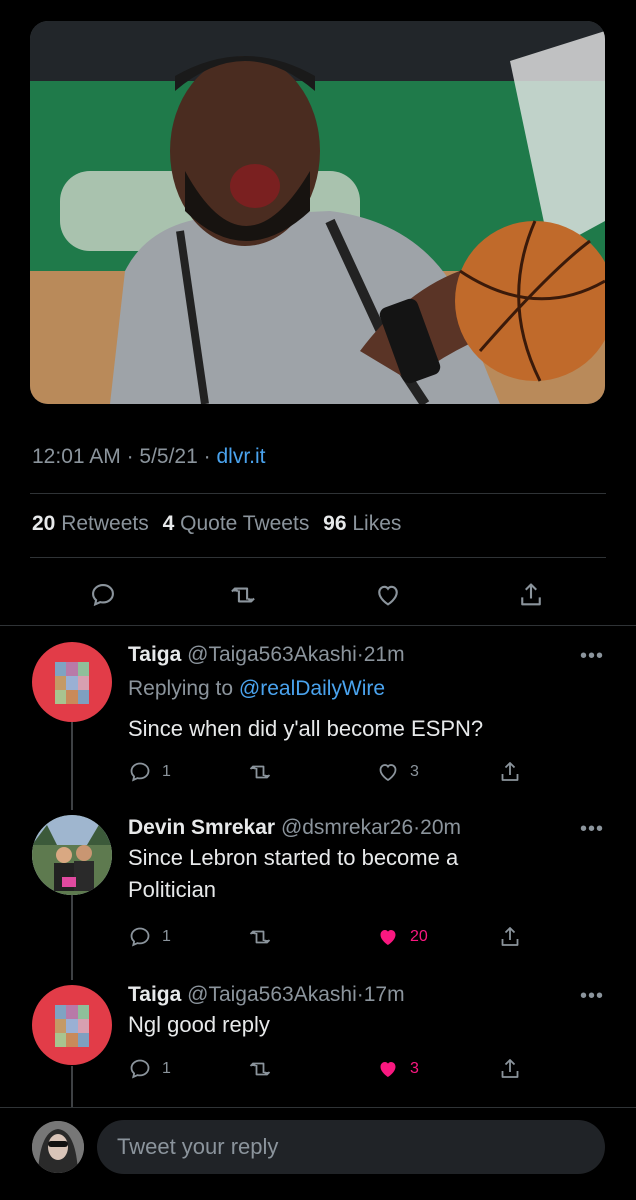 This screenshot has width=636, height=1200. Describe the element at coordinates (347, 827) in the screenshot. I see `handle: @dsmrekar26` at that location.